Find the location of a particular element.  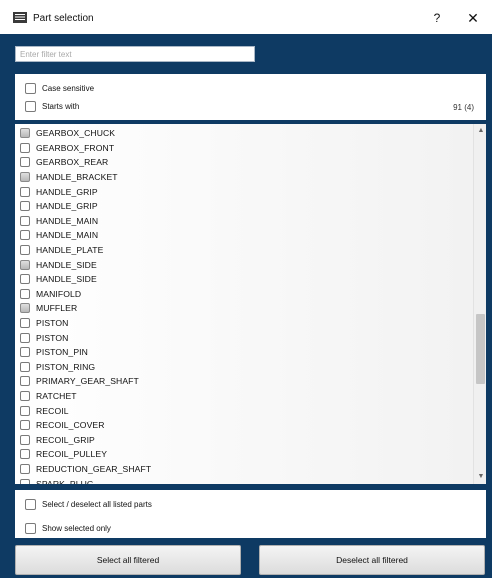

part-label: HANDLE_PLATE is located at coordinates (70, 250).